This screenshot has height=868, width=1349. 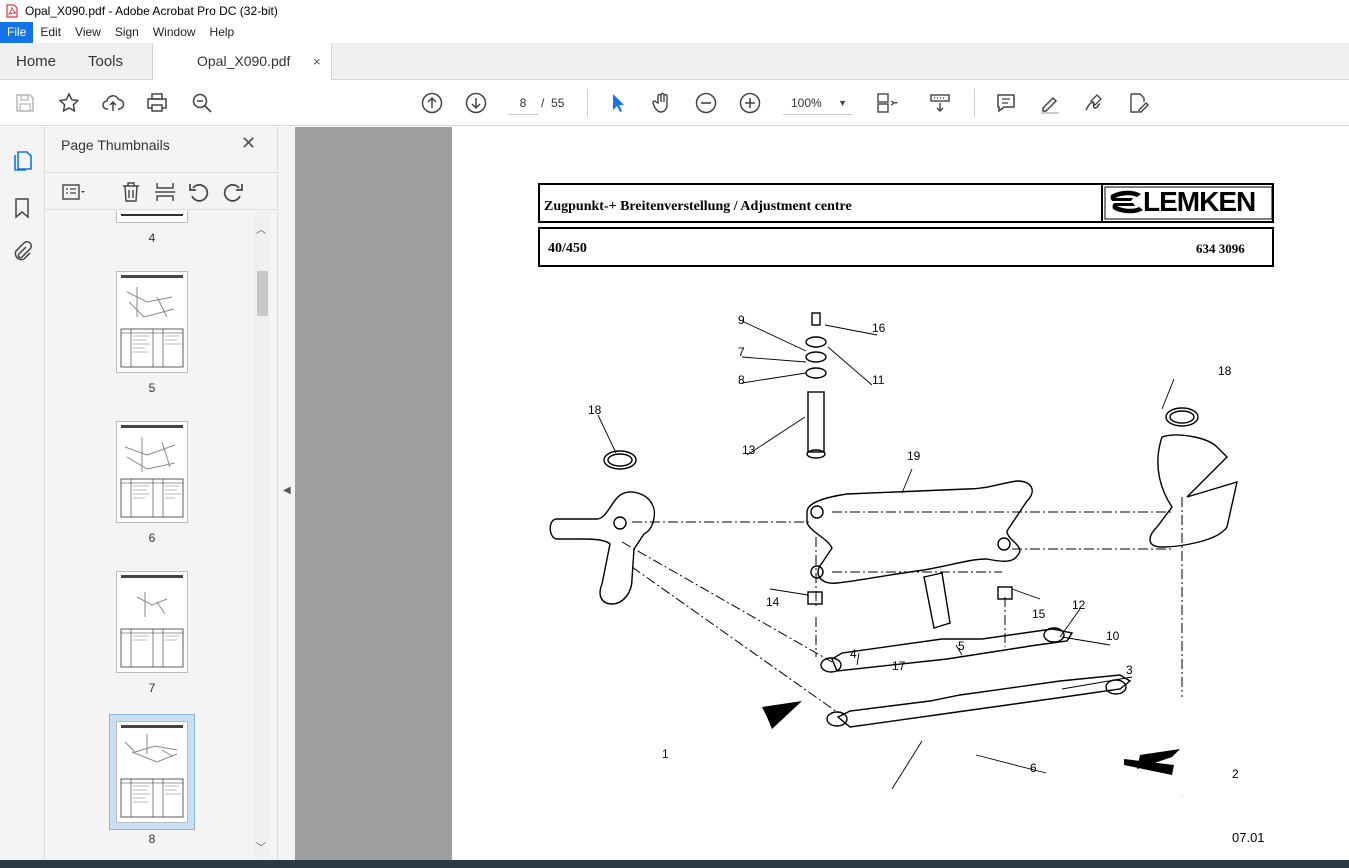 I want to click on acrobat-icon, so click(x=12, y=11).